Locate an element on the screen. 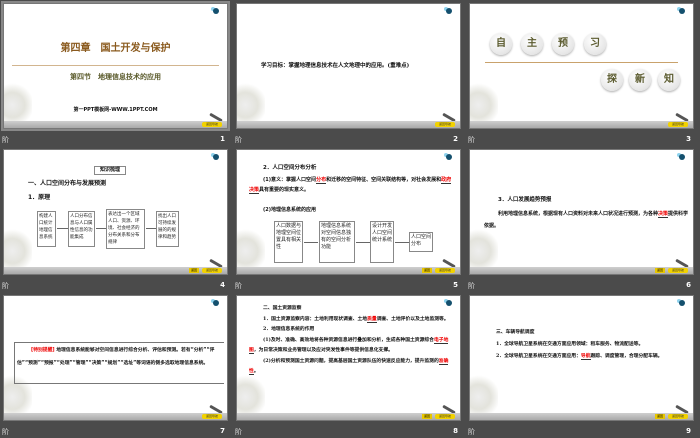  slide-number: 9 is located at coordinates (688, 431).